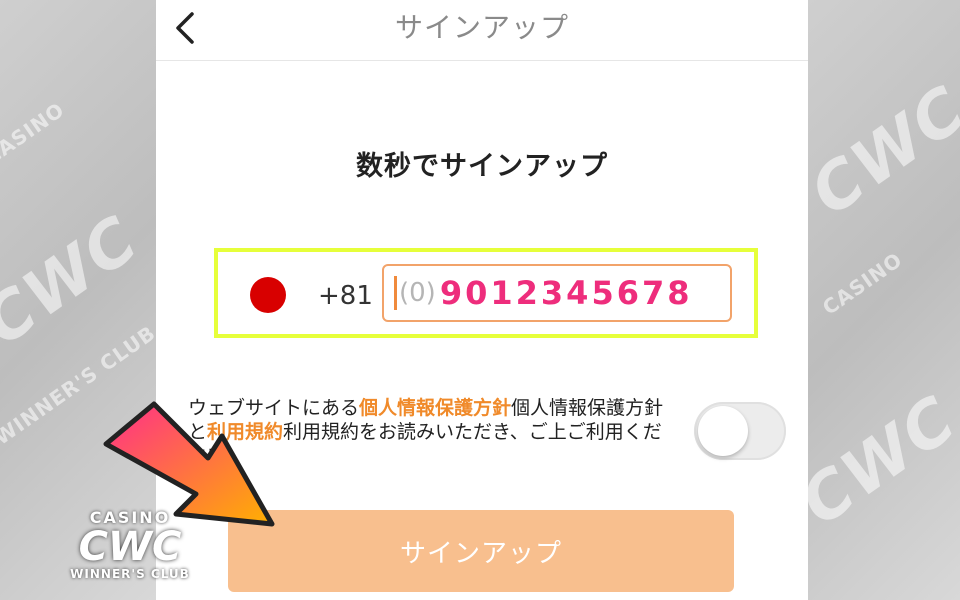 The width and height of the screenshot is (960, 600). Describe the element at coordinates (723, 431) in the screenshot. I see `toggle-knob` at that location.